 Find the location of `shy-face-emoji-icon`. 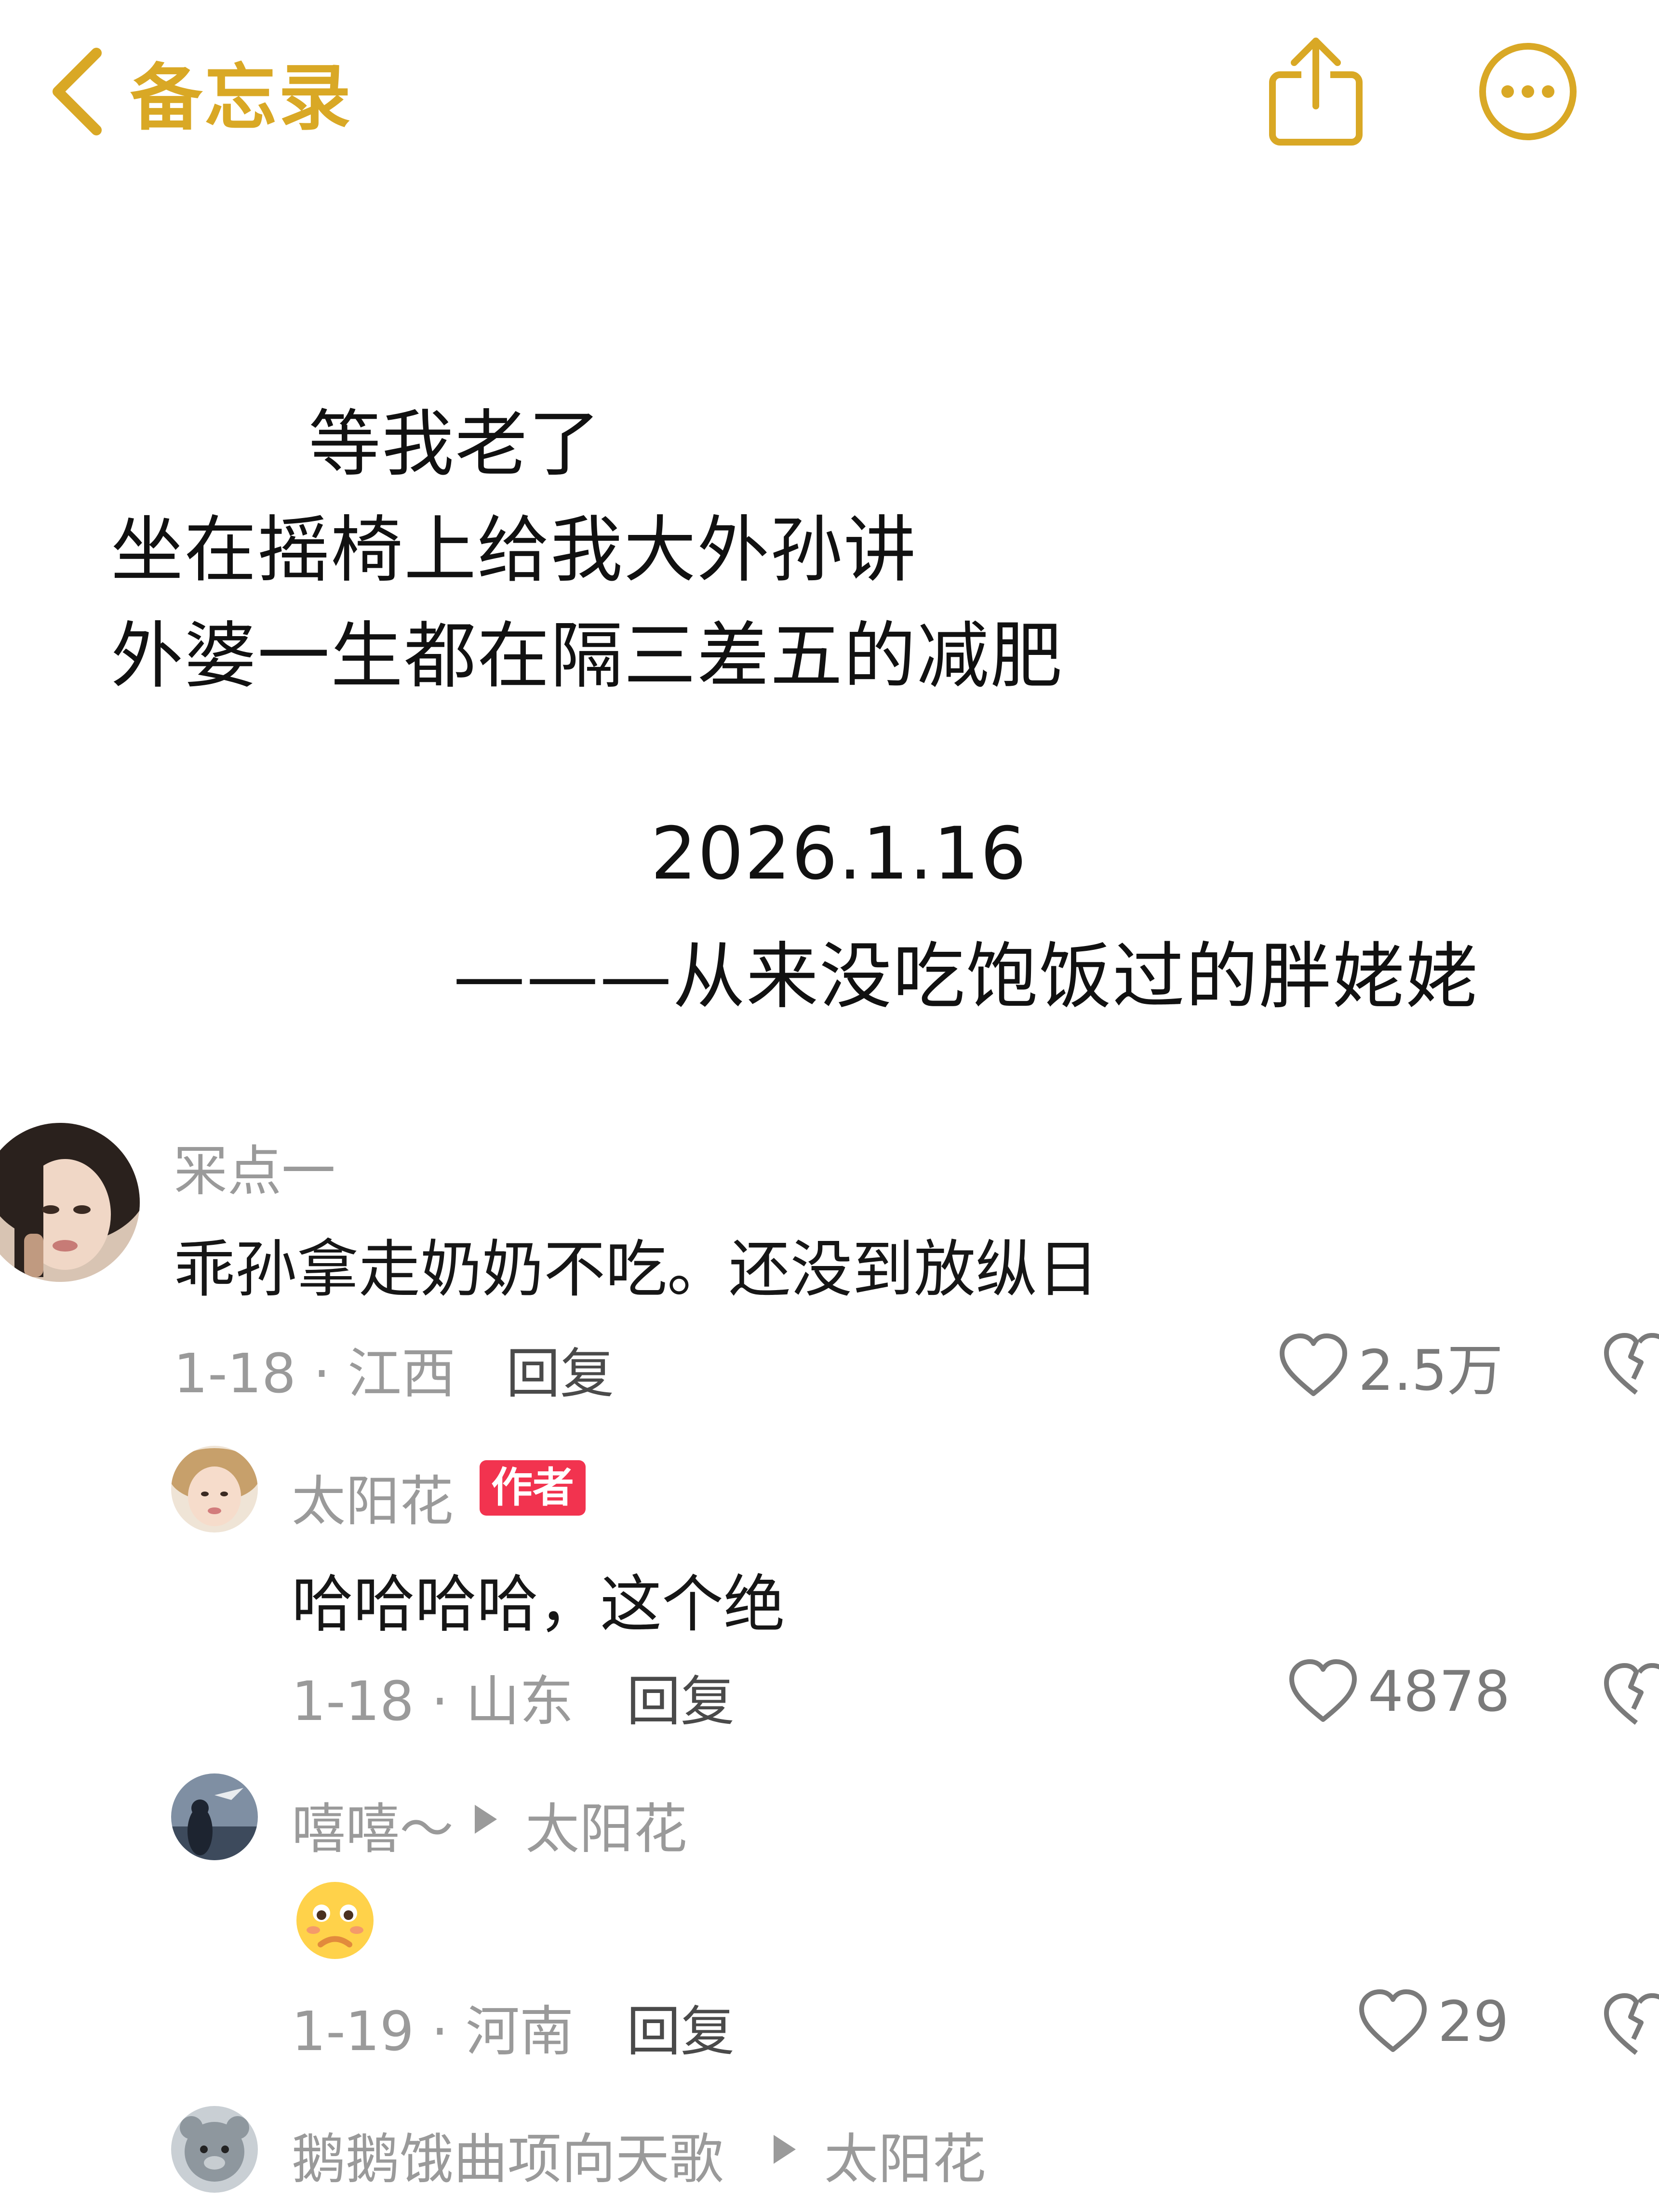

shy-face-emoji-icon is located at coordinates (335, 1920).